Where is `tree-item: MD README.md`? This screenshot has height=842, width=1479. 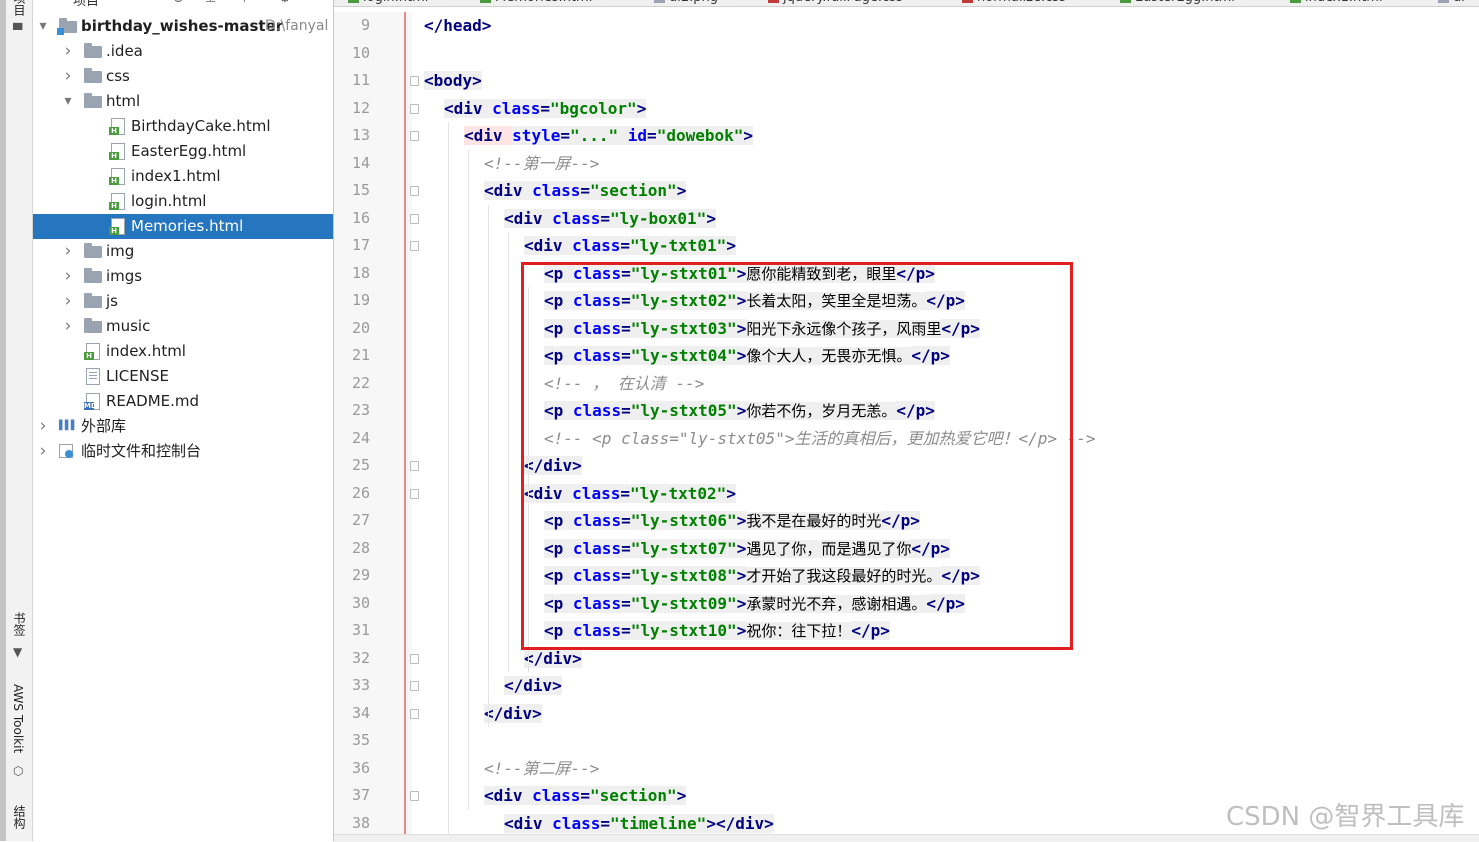 tree-item: MD README.md is located at coordinates (183, 401).